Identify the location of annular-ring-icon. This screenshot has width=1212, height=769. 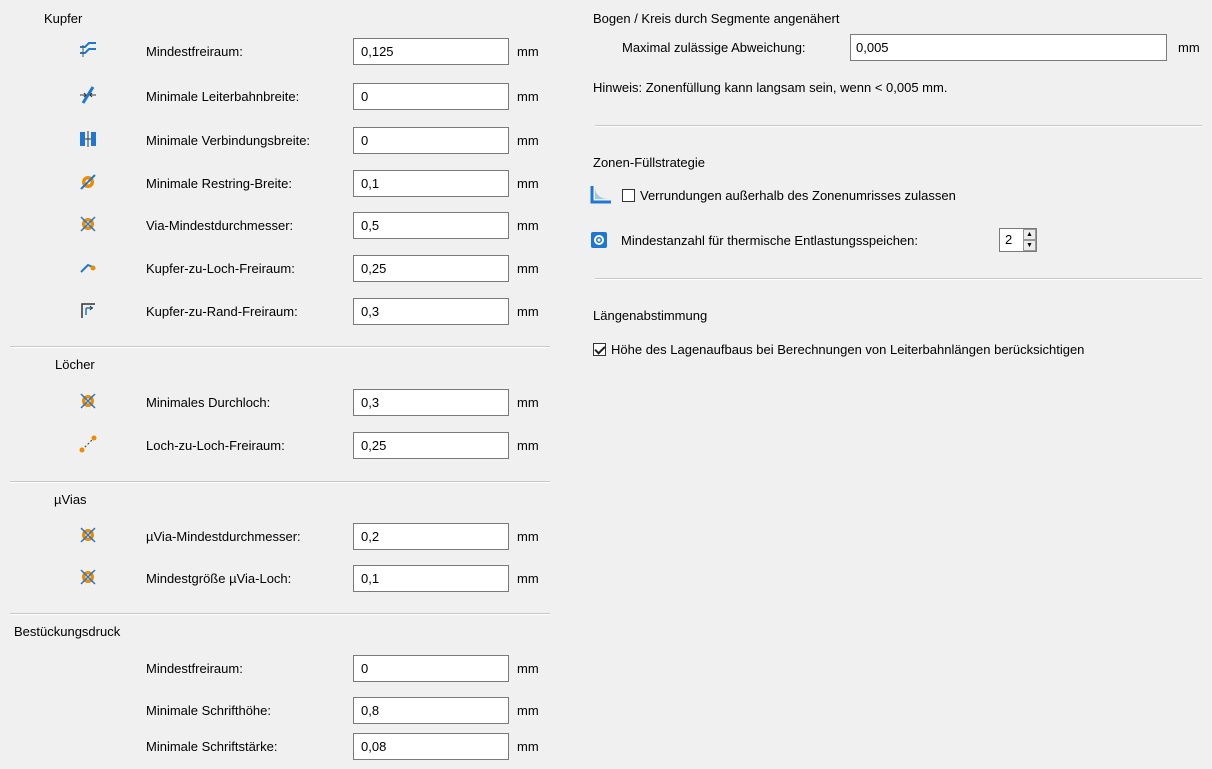
(88, 182).